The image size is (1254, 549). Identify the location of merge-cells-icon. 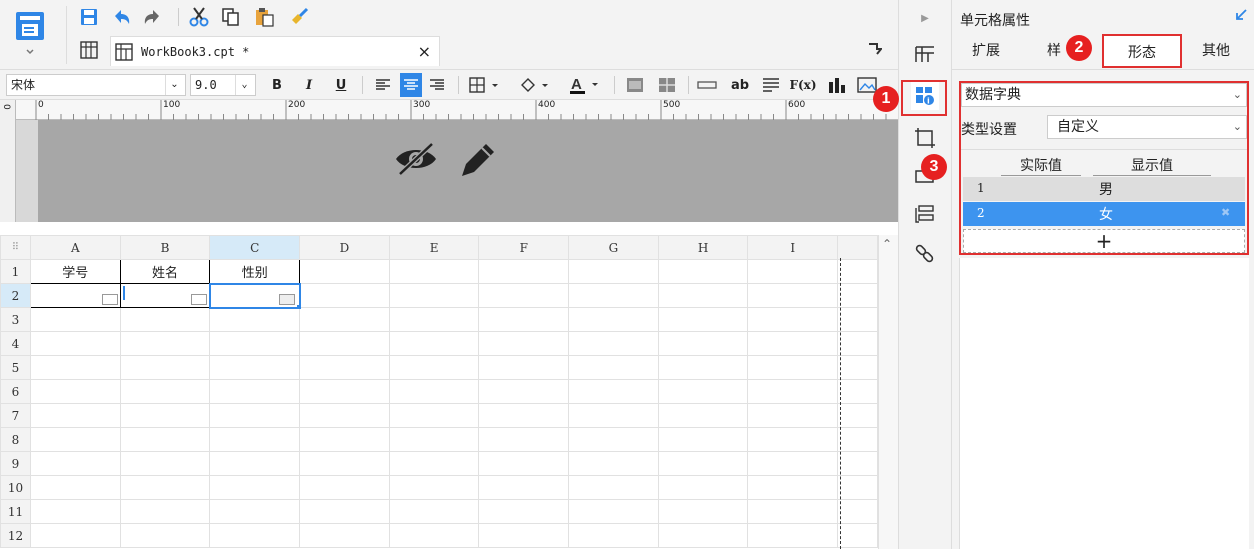
(635, 85).